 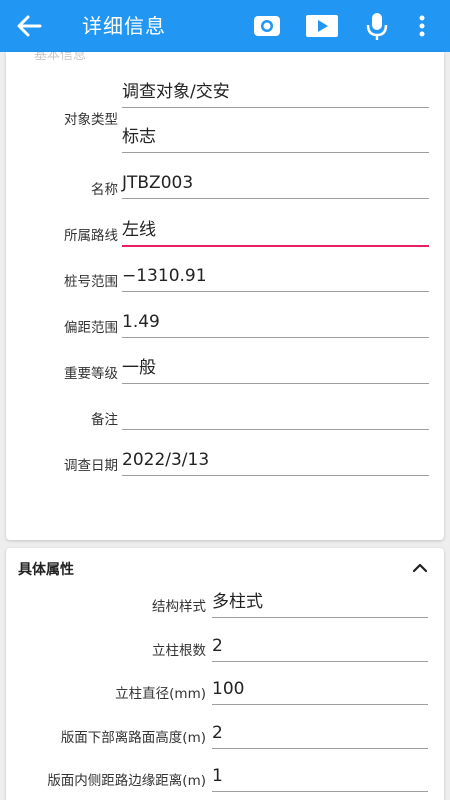 What do you see at coordinates (275, 231) in the screenshot?
I see `route-field: 左线` at bounding box center [275, 231].